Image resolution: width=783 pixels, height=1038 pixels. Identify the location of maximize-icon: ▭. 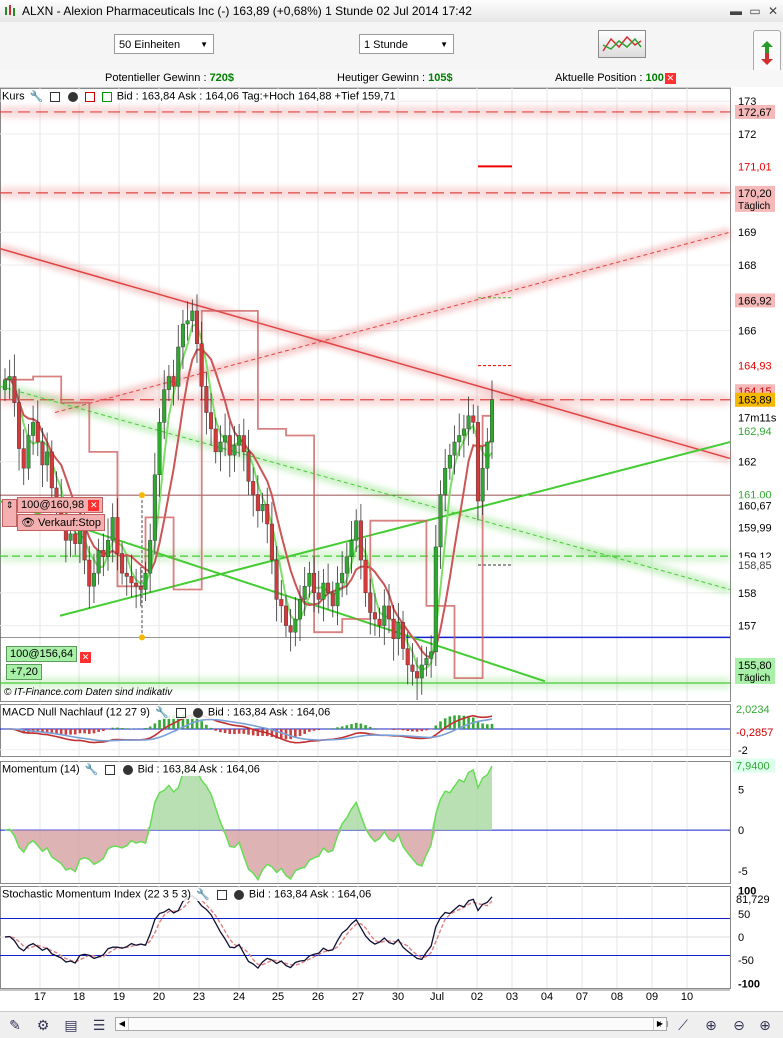
(755, 11).